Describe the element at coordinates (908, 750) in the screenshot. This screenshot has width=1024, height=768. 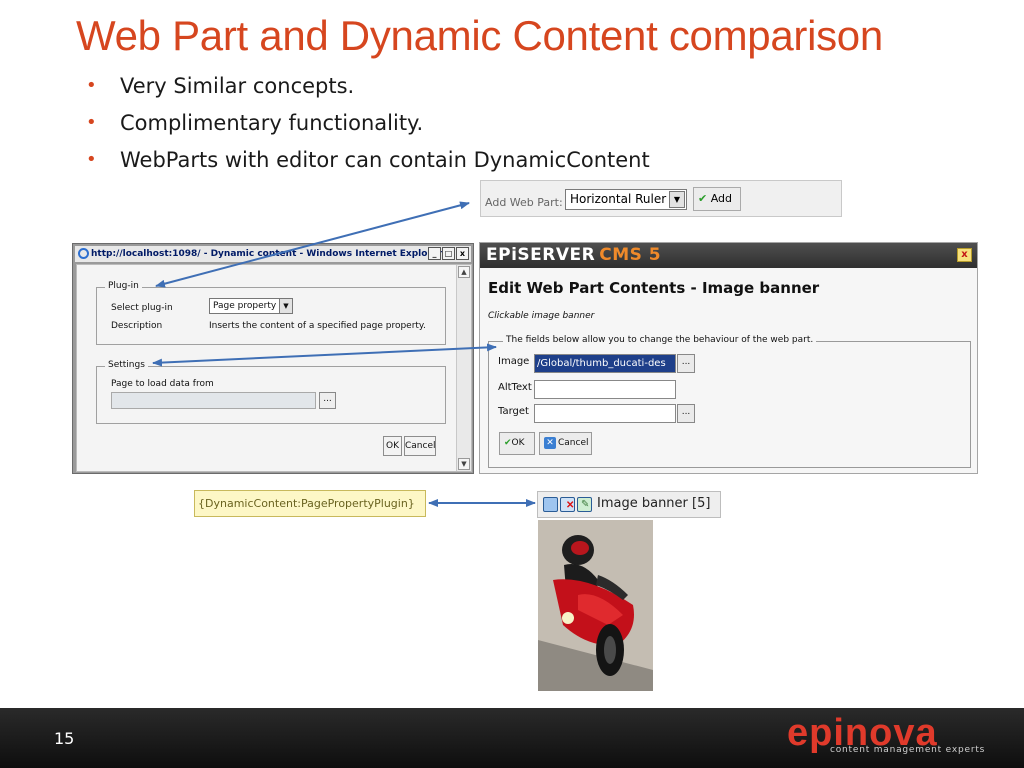
I see `logo-tagline: content management experts` at that location.